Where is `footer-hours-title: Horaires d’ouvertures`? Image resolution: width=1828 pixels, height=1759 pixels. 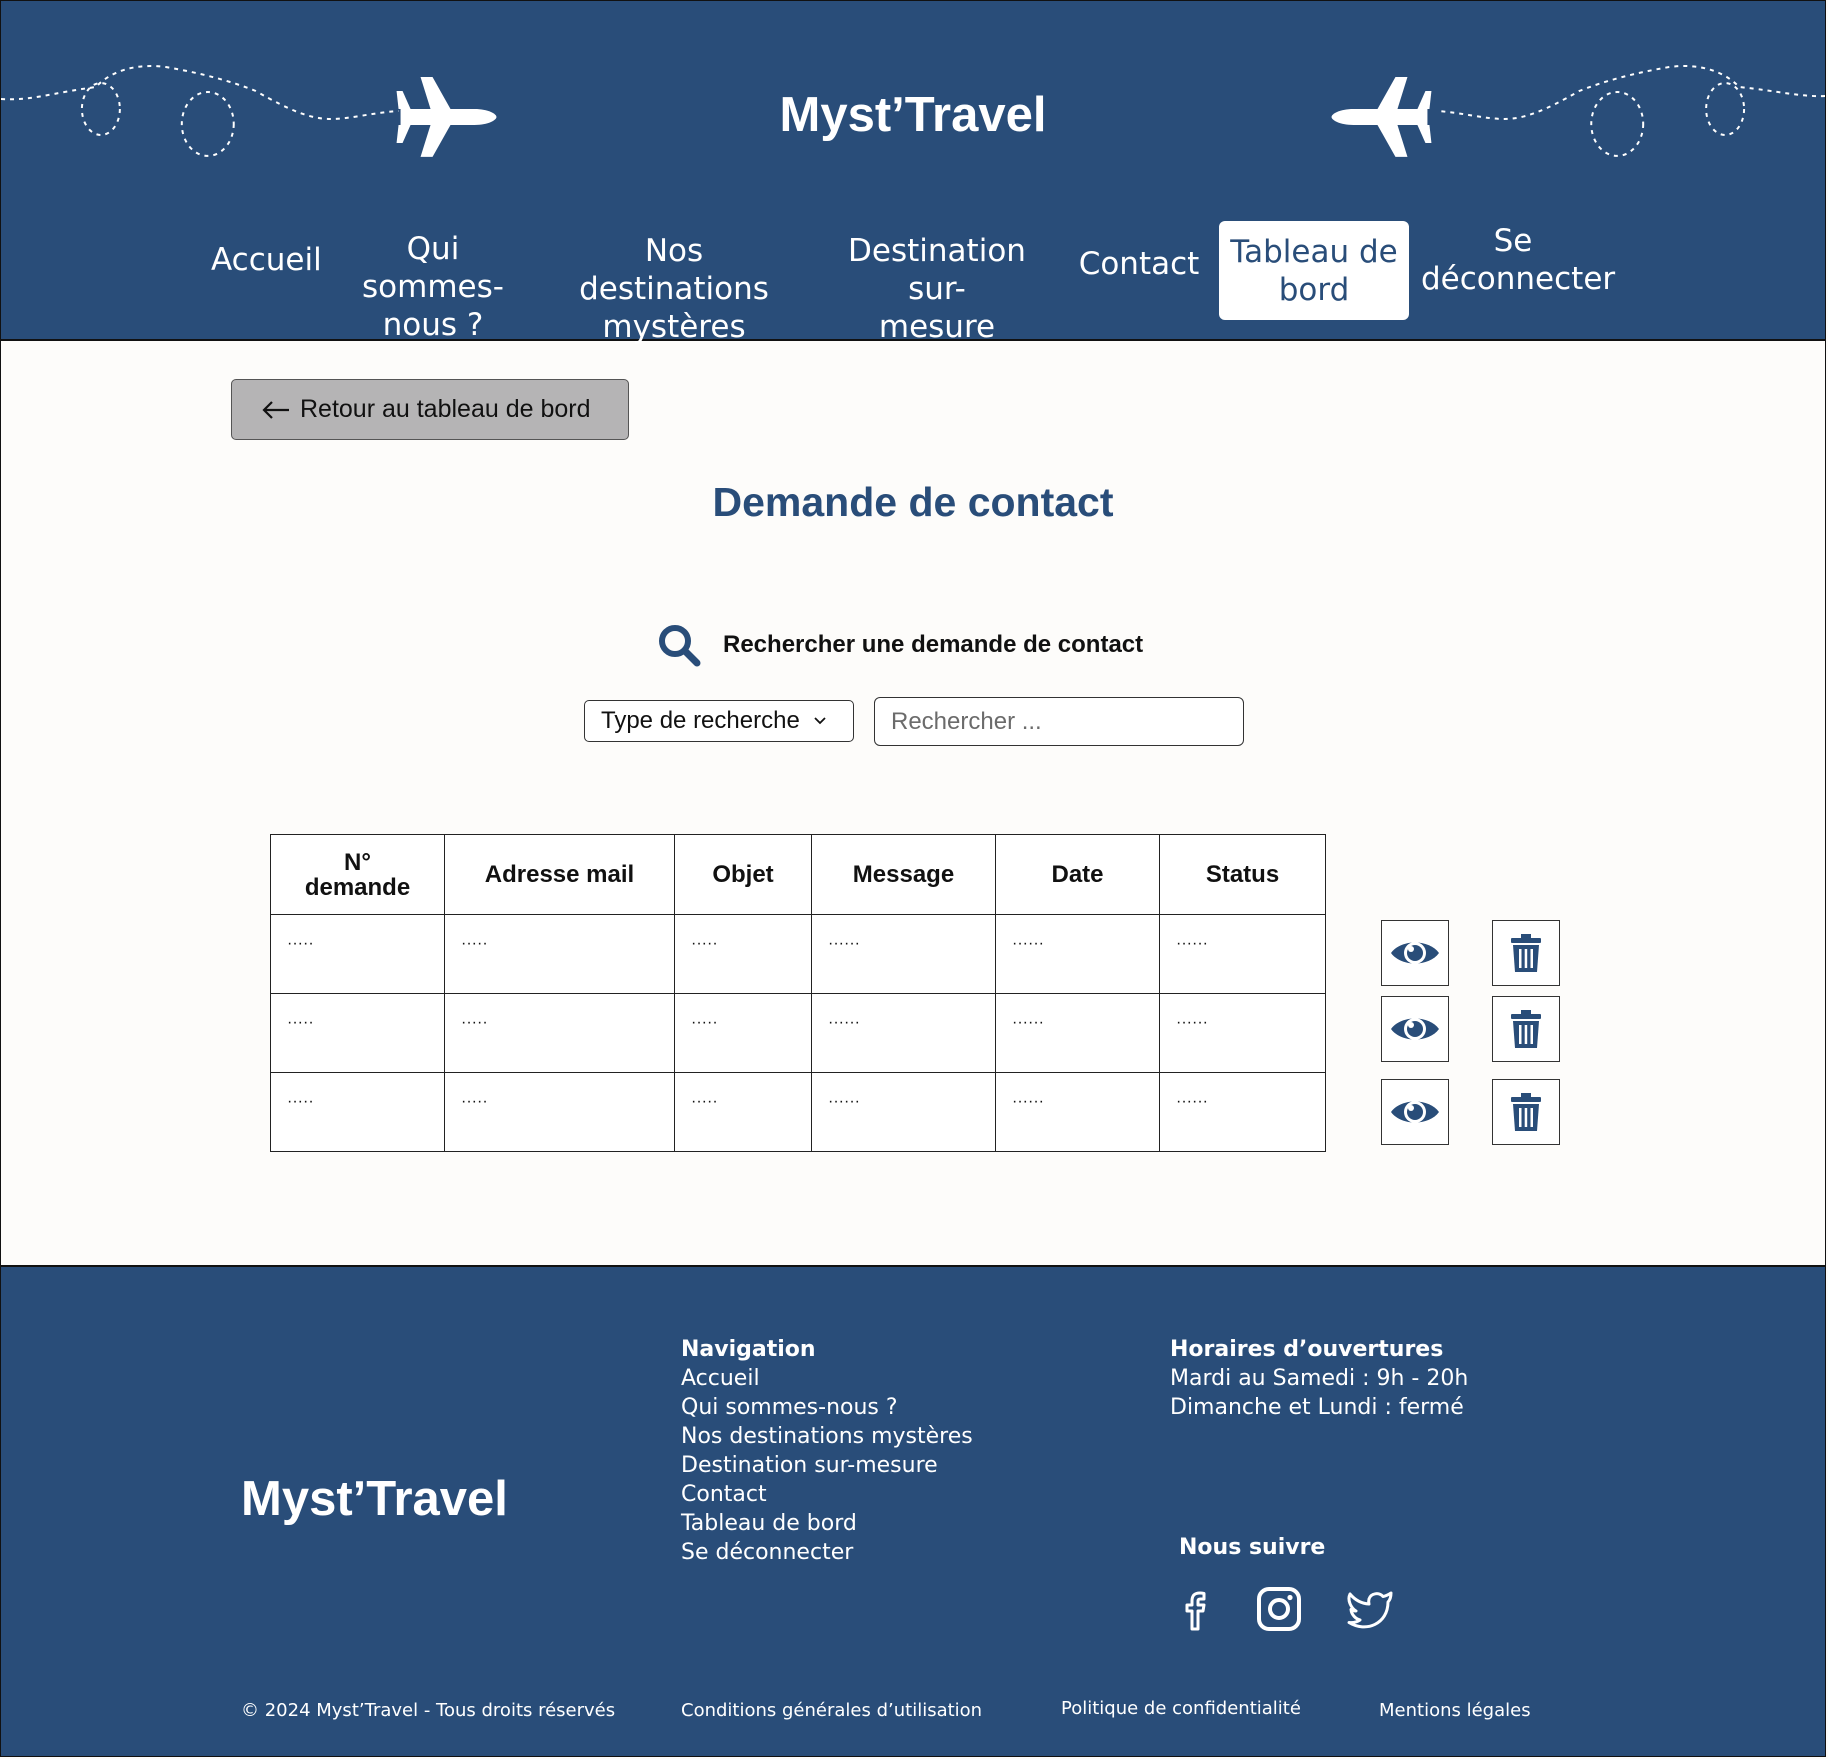
footer-hours-title: Horaires d’ouvertures is located at coordinates (1307, 1349).